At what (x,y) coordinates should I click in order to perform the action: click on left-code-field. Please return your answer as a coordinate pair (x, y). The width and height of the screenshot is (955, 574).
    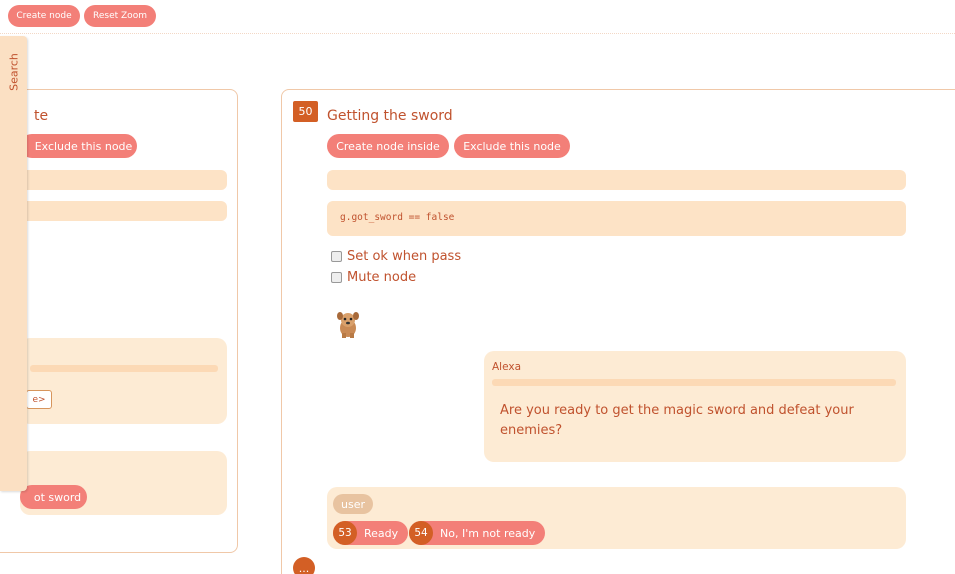
    Looking at the image, I should click on (123, 211).